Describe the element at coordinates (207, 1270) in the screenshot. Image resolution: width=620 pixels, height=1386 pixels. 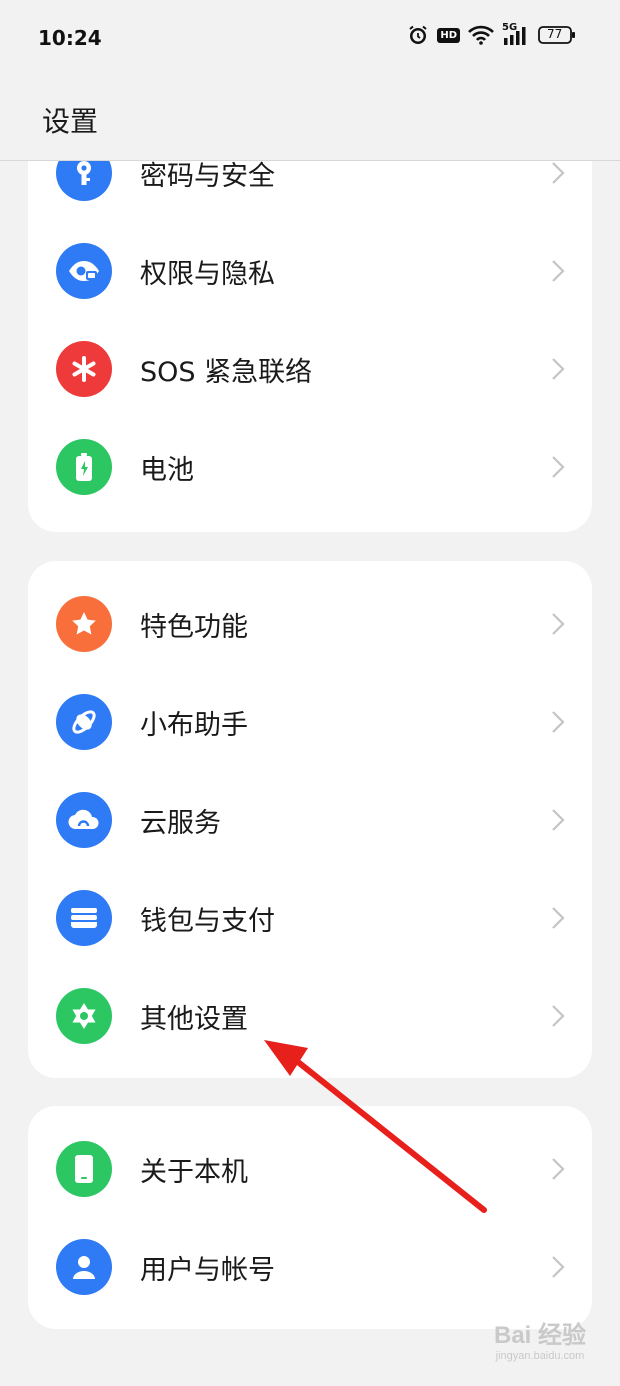
I see `row-label: 用户与帐号` at that location.